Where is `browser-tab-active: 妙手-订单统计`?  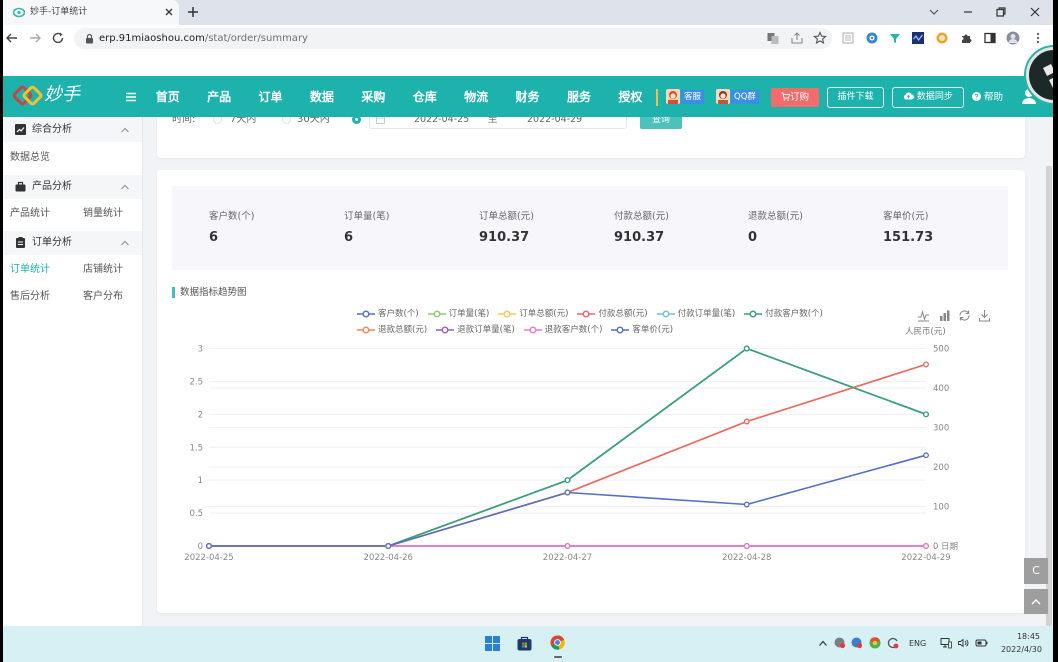 browser-tab-active: 妙手-订单统计 is located at coordinates (91, 12).